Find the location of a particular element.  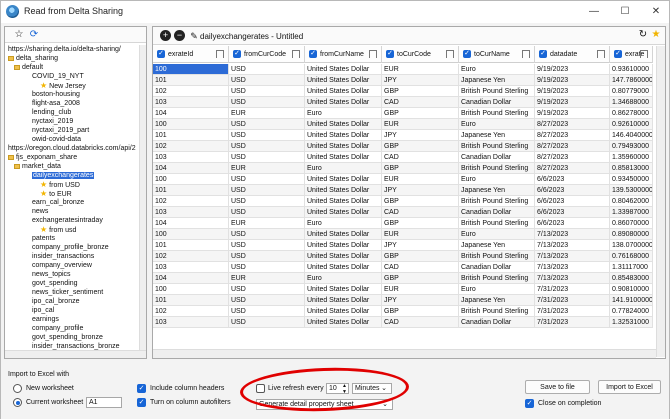

tree-item-table: nyctaxi_2019 is located at coordinates (52, 121).